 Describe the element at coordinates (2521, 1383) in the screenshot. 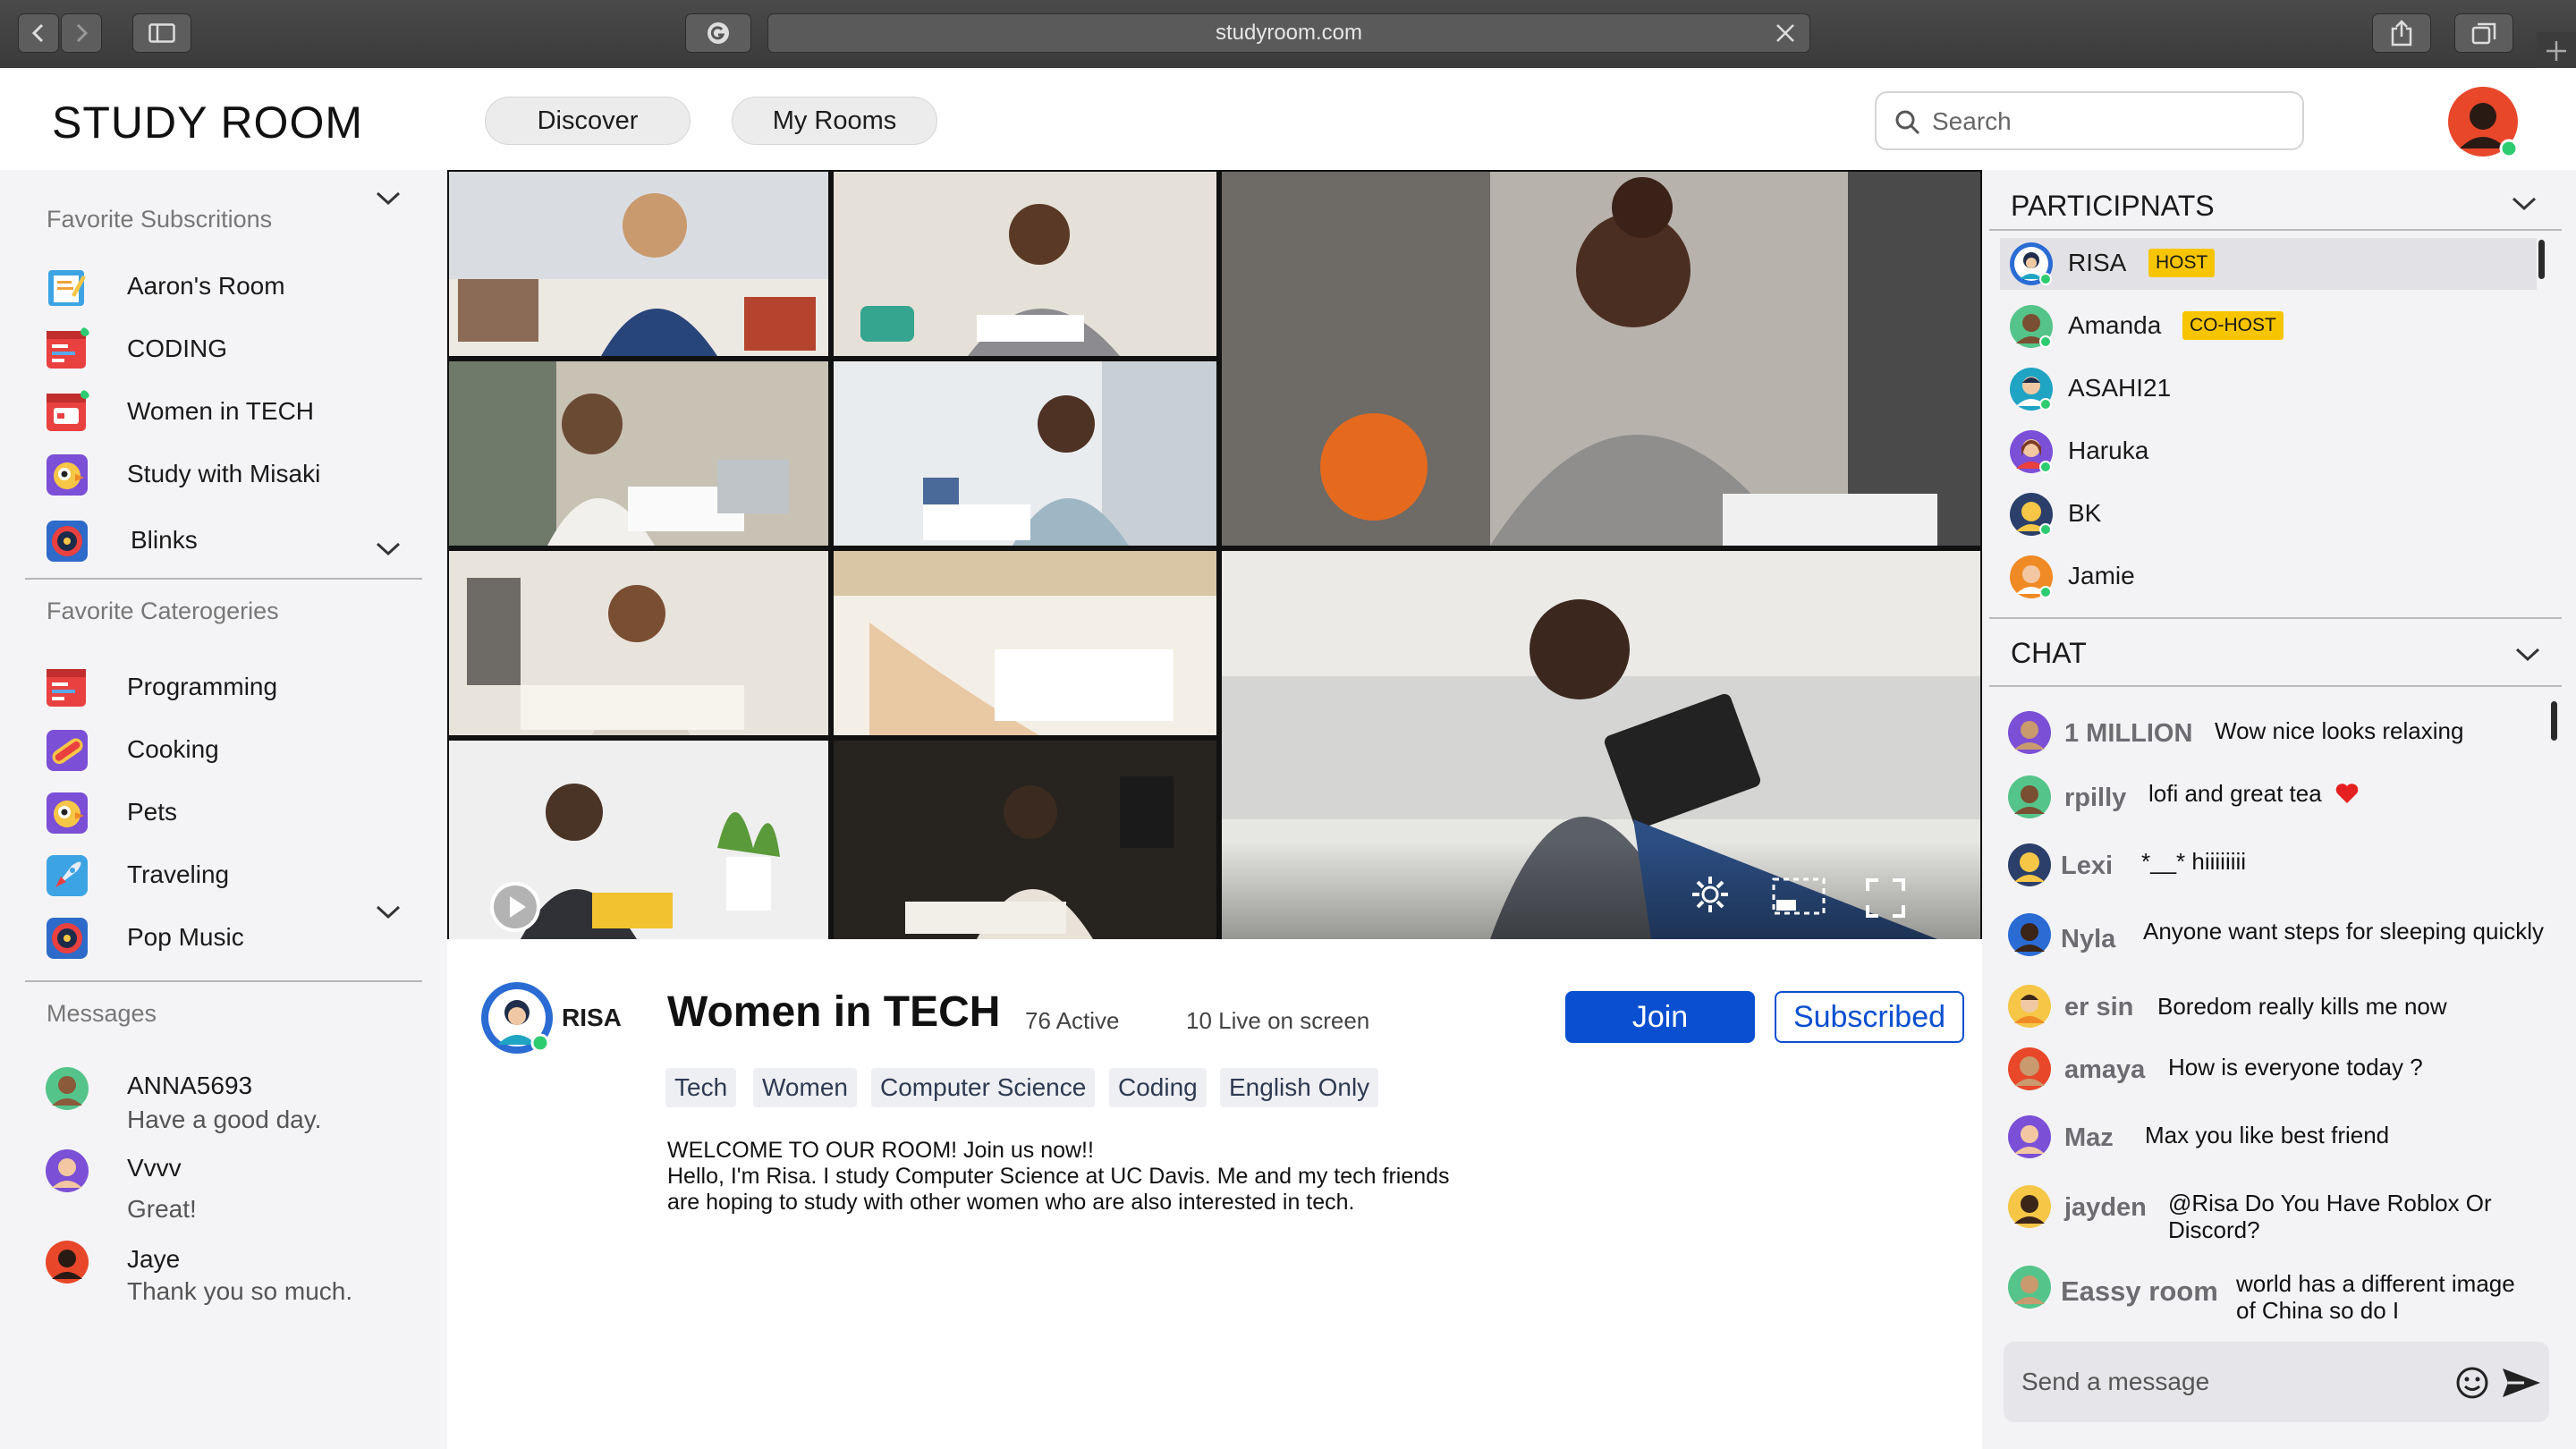

I see `send-icon` at that location.